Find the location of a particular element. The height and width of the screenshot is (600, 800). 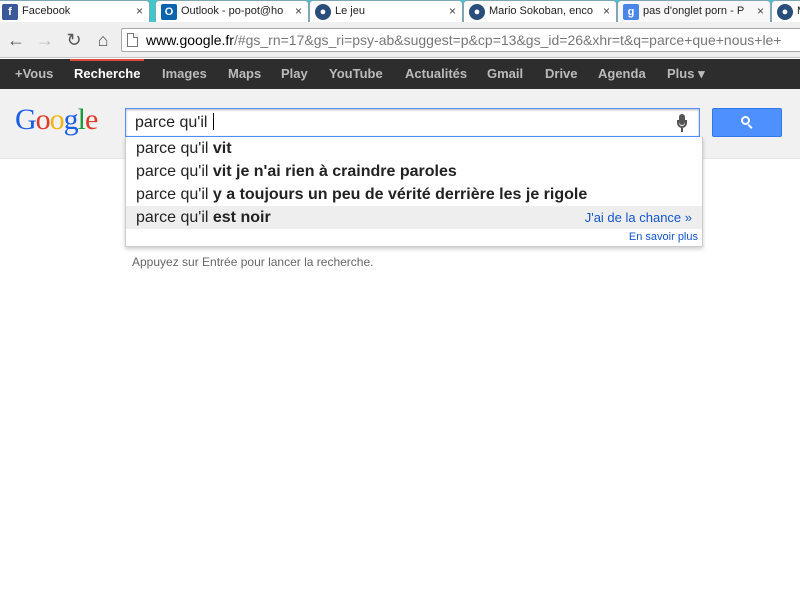

search-query: parce qu'il is located at coordinates (173, 122).